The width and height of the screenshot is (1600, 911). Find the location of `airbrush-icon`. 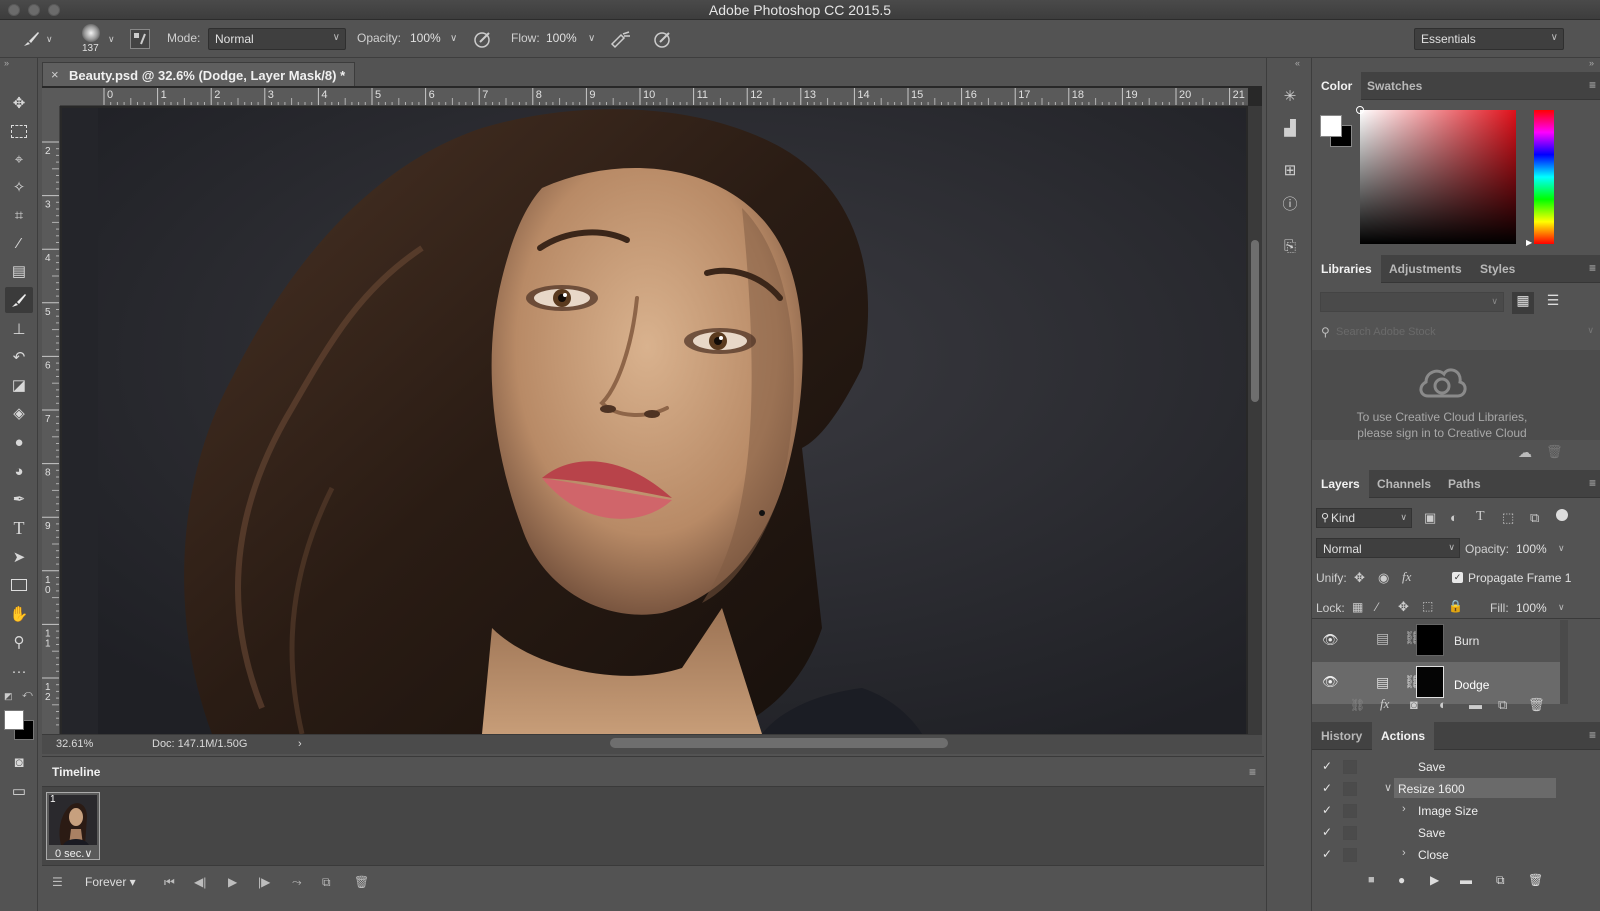

airbrush-icon is located at coordinates (621, 39).